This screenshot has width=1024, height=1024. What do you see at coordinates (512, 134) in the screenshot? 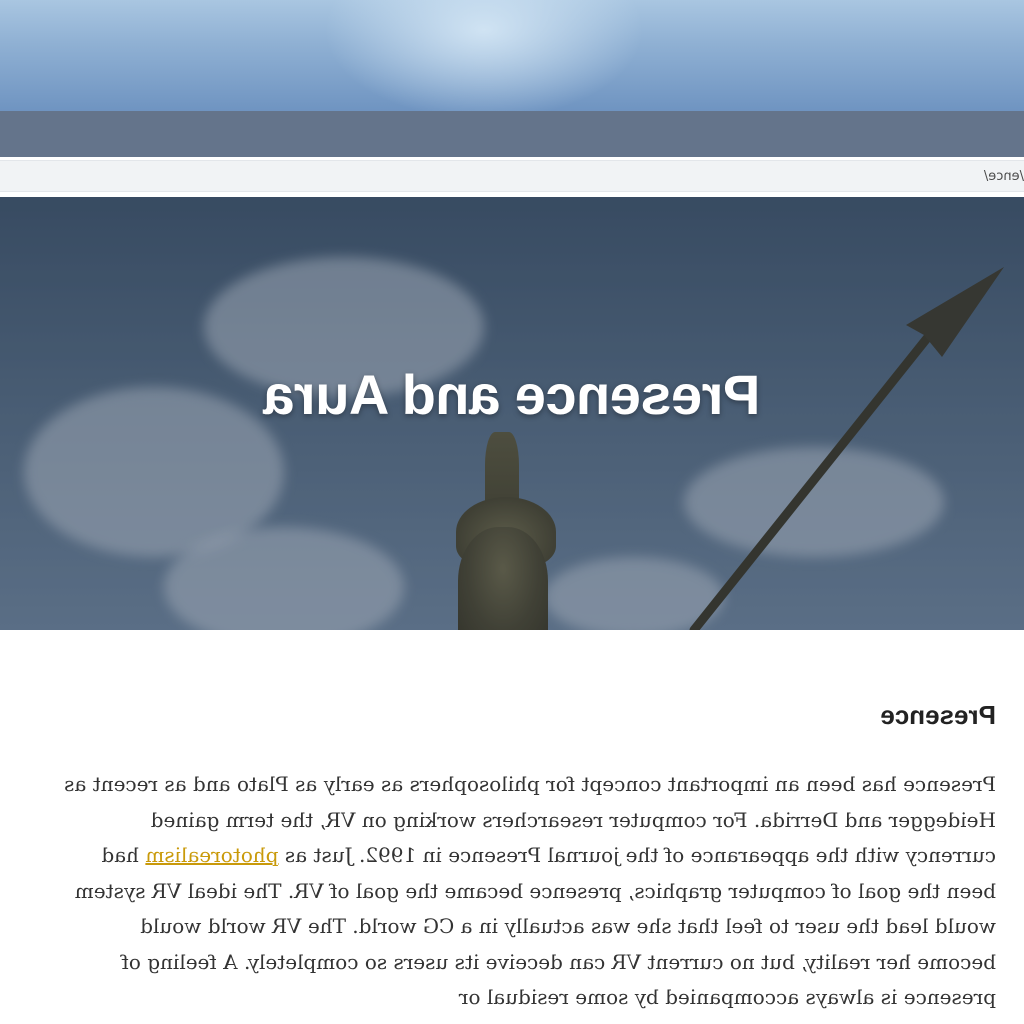
I see `navigation-band` at bounding box center [512, 134].